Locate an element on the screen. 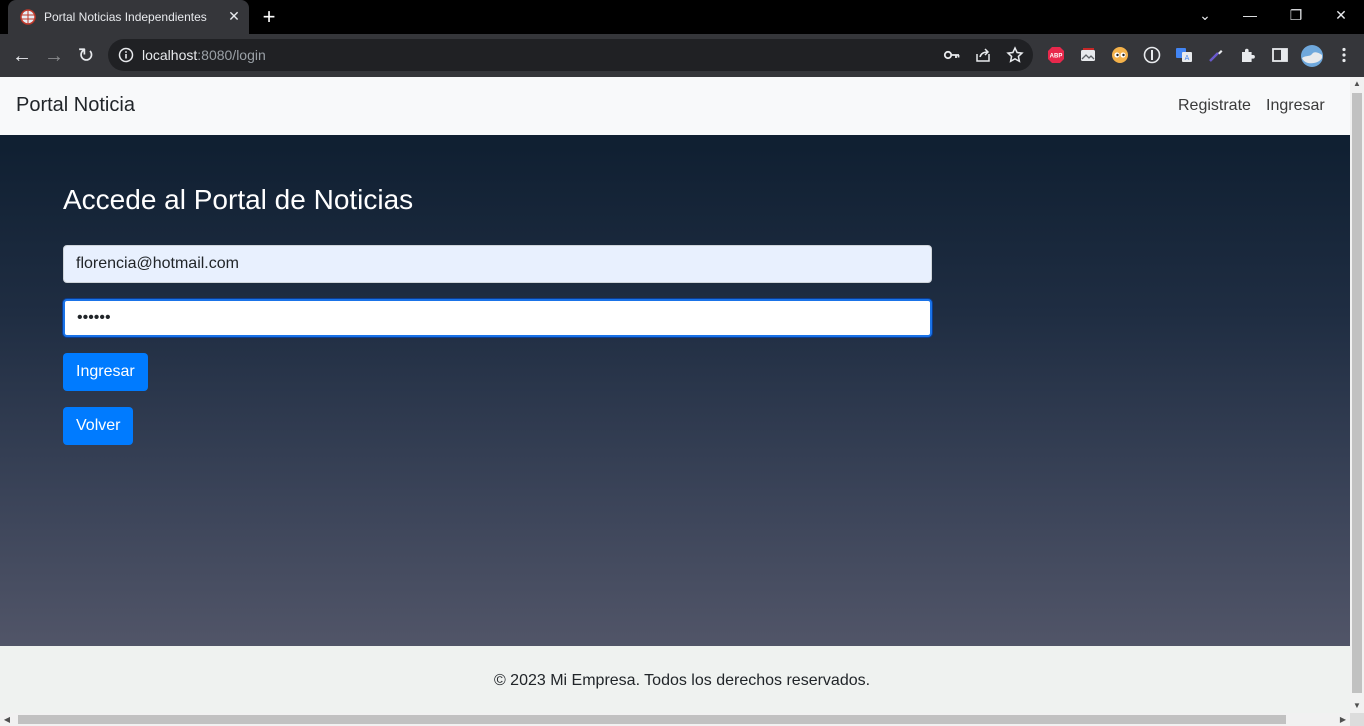 The image size is (1364, 726). reload-button: ↻ is located at coordinates (86, 56).